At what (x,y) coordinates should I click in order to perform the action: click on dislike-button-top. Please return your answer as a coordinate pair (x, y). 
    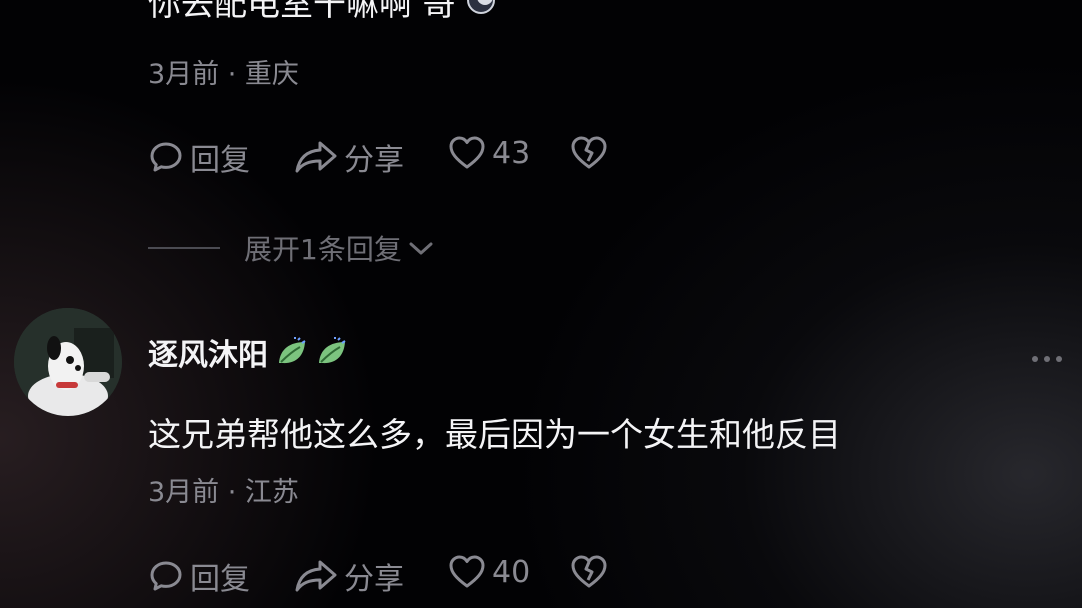
    Looking at the image, I should click on (589, 153).